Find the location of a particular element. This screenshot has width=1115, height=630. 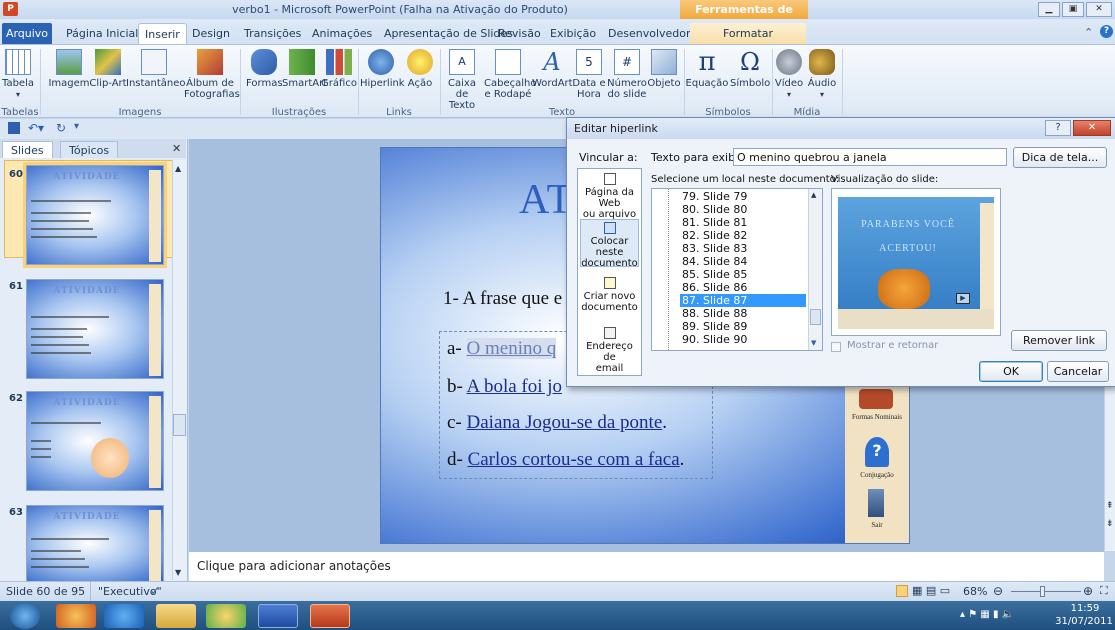

undo-icon: ↶▾ is located at coordinates (36, 128).